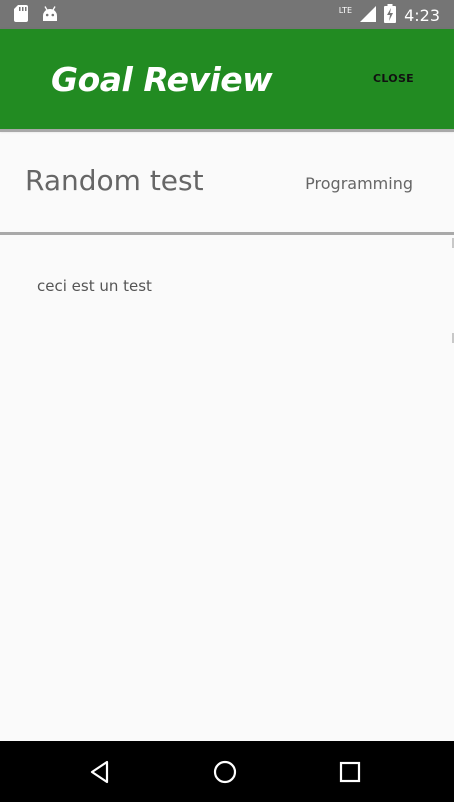 The width and height of the screenshot is (454, 802). What do you see at coordinates (422, 15) in the screenshot?
I see `status-time: 4:23` at bounding box center [422, 15].